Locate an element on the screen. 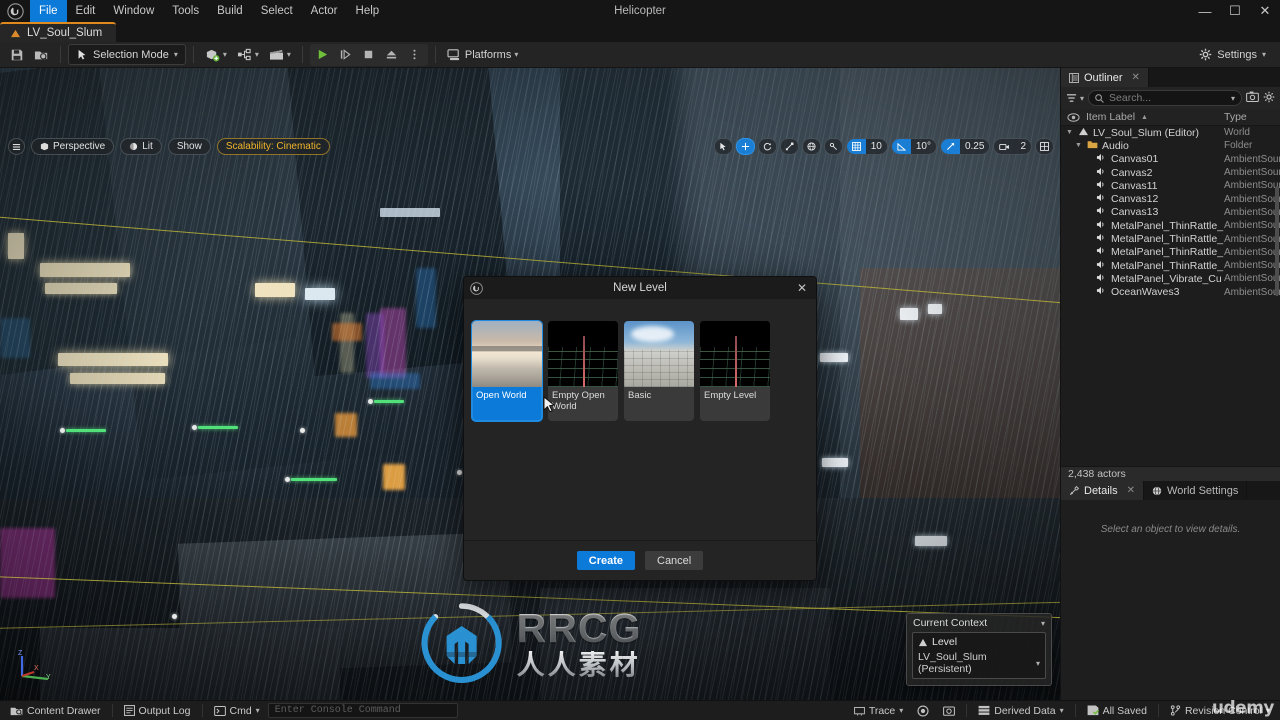  selection-mode-dropdown: Selection Mode ▾ is located at coordinates (127, 54).